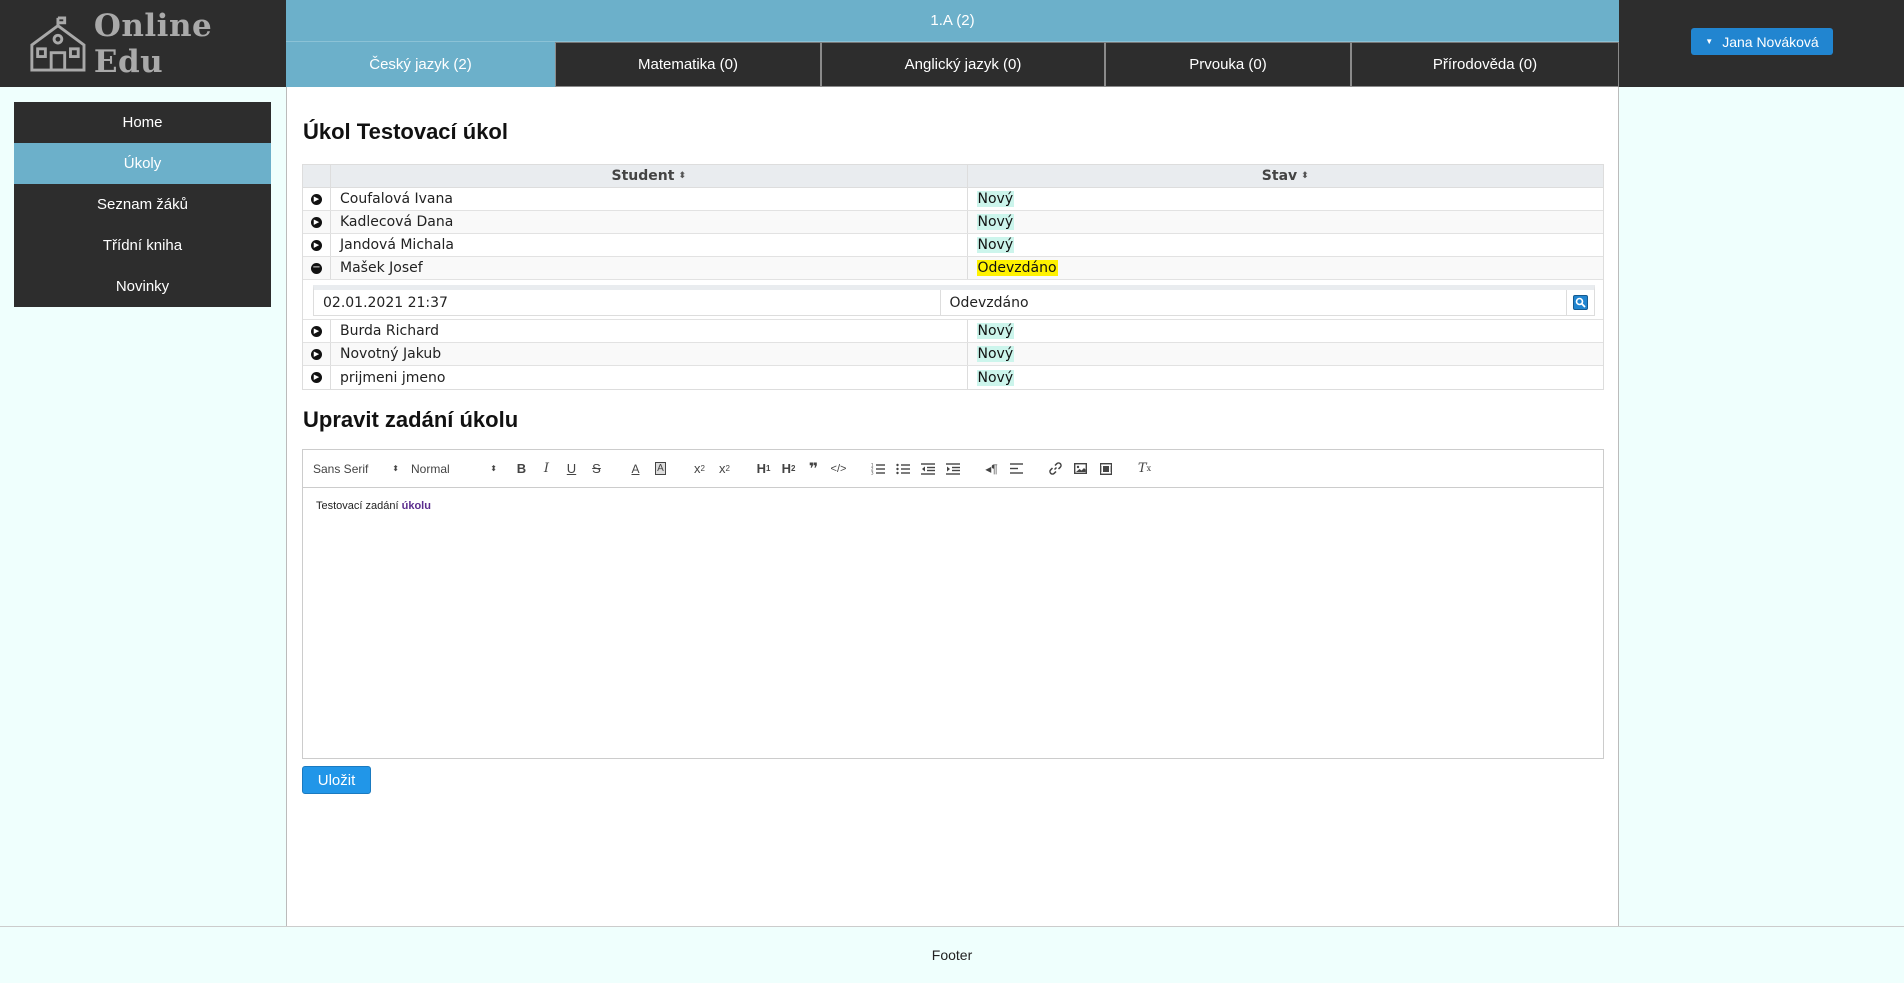  What do you see at coordinates (649, 268) in the screenshot?
I see `student-cell: Mašek Josef` at bounding box center [649, 268].